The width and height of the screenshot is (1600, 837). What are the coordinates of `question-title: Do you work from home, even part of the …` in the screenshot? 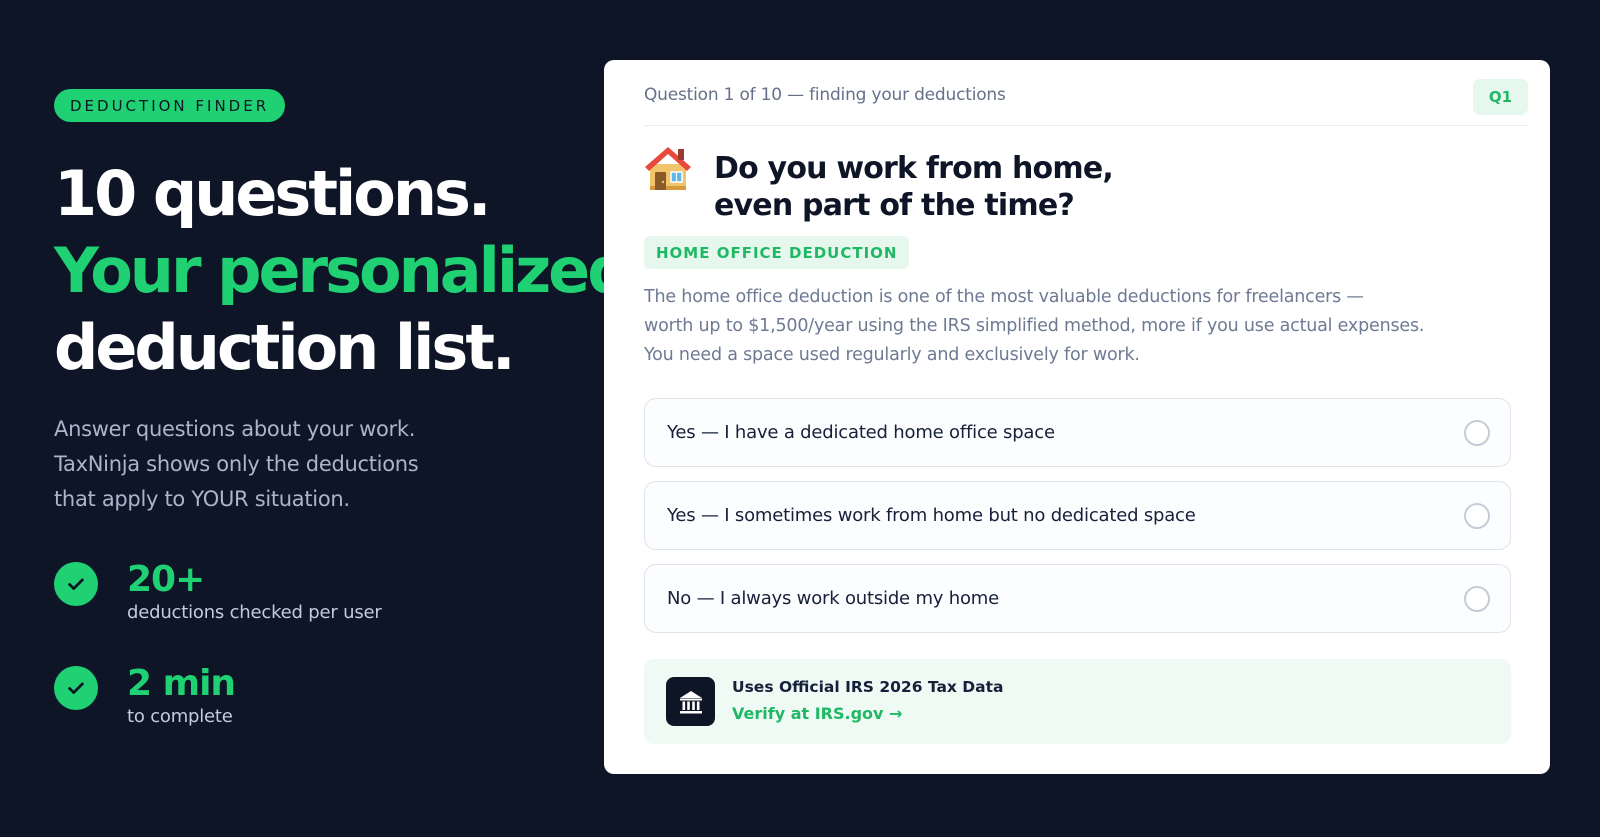 It's located at (914, 187).